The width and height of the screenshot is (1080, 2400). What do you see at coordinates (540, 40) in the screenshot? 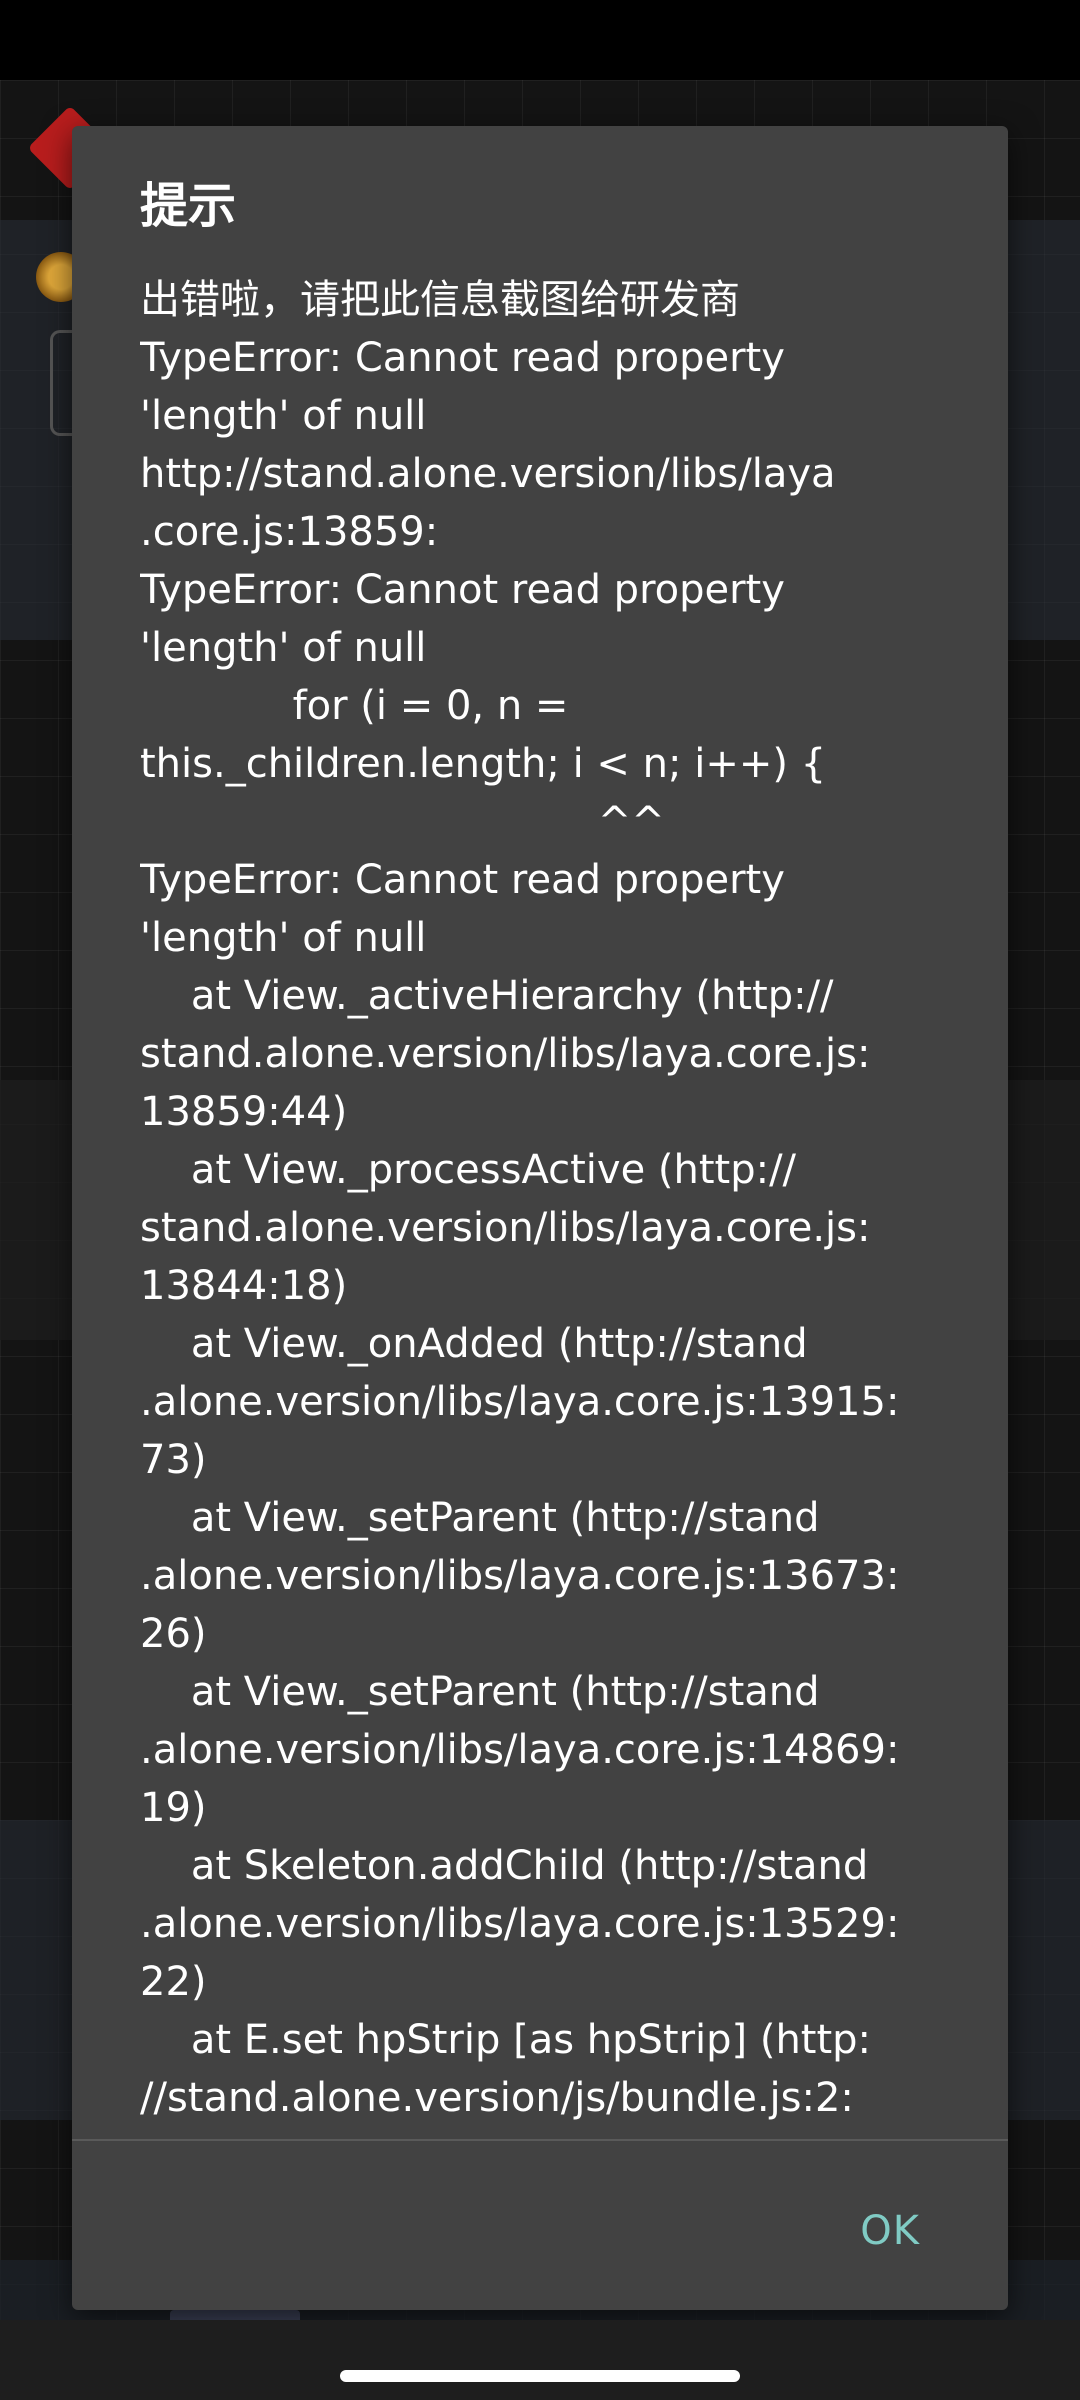
I see `status-bar` at bounding box center [540, 40].